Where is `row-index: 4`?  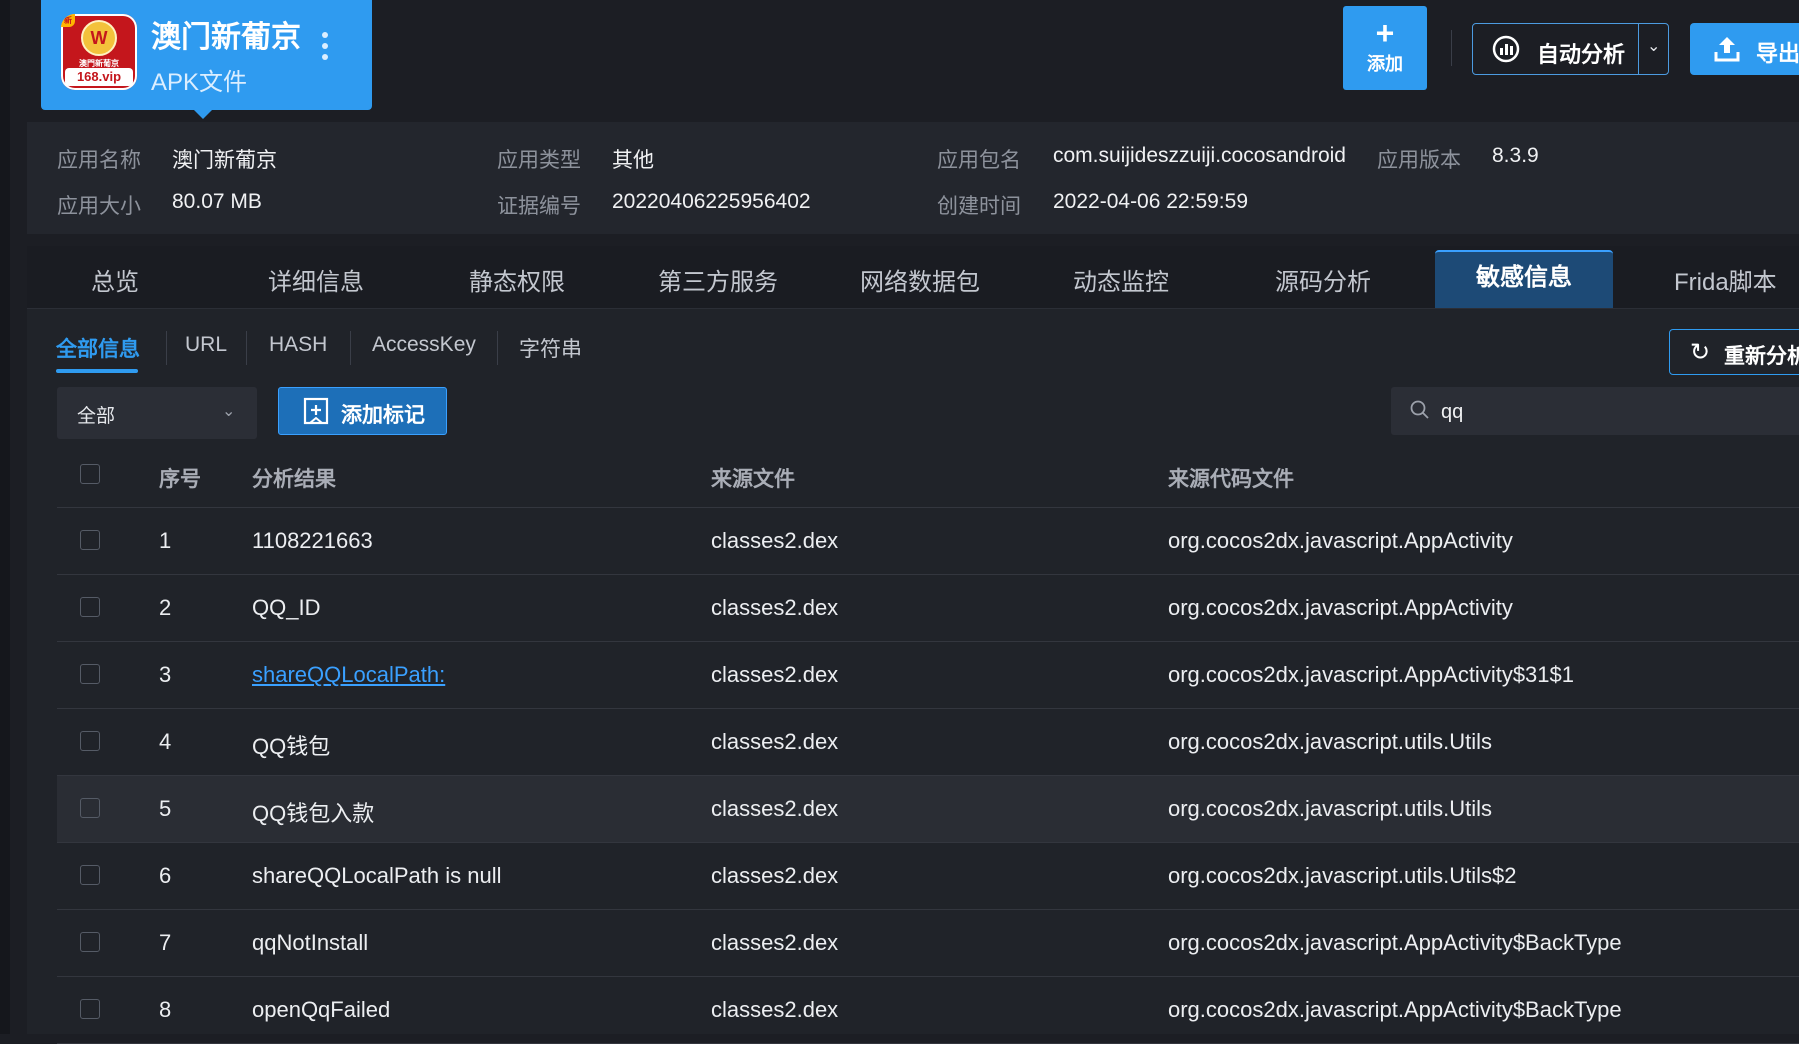 row-index: 4 is located at coordinates (165, 741).